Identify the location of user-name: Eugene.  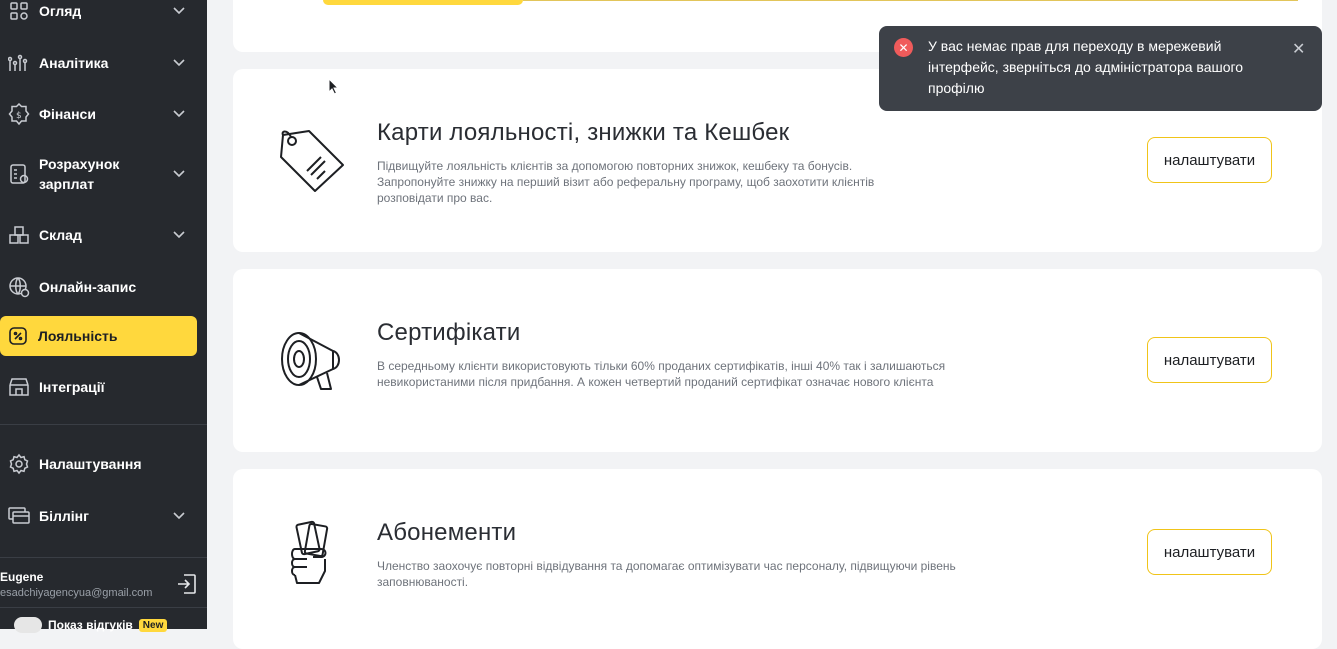
(22, 577).